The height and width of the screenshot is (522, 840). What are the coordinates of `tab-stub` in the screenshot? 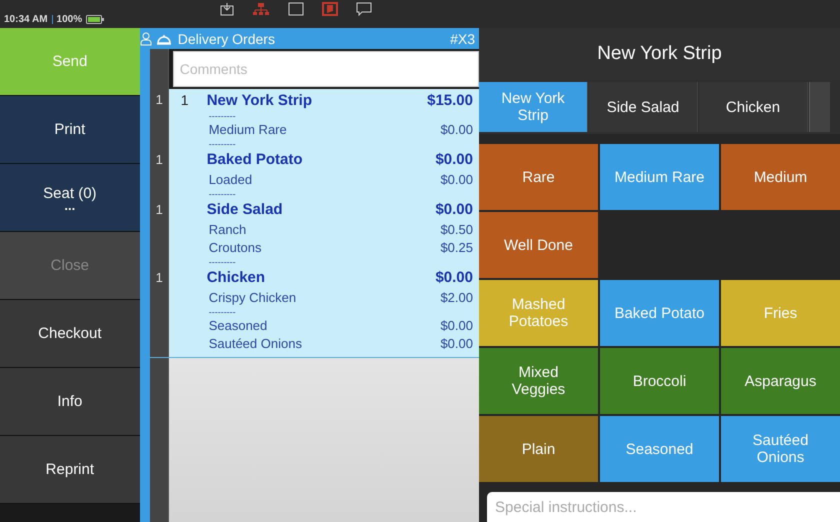 It's located at (819, 107).